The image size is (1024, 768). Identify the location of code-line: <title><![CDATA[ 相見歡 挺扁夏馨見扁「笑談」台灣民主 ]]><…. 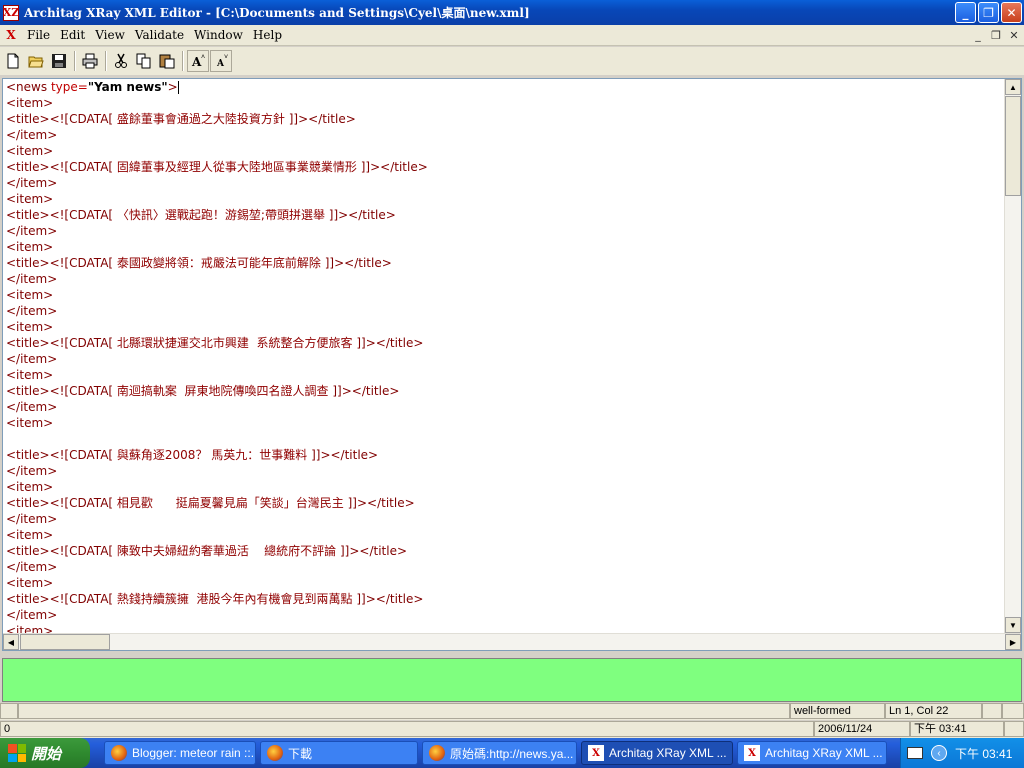
(504, 503).